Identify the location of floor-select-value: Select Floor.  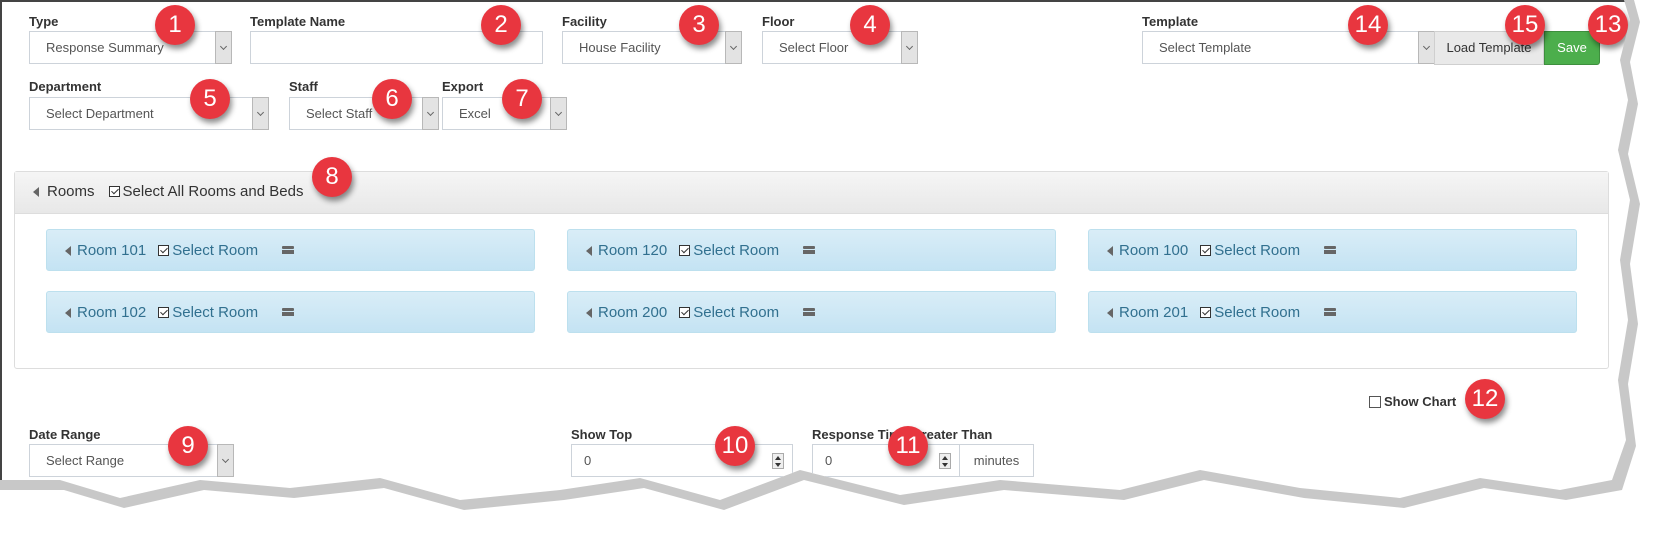
(814, 47).